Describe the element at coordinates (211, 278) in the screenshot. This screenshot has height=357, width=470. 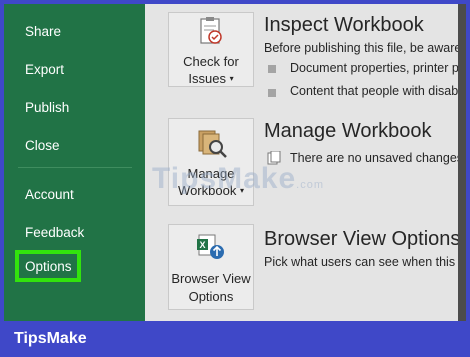
I see `browser-view-options-label-1: Browser View` at that location.